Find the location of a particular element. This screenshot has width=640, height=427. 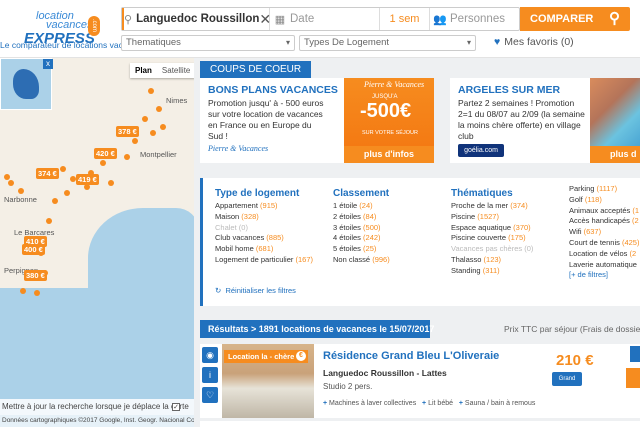

map-price-pin: 378 € is located at coordinates (127, 131).